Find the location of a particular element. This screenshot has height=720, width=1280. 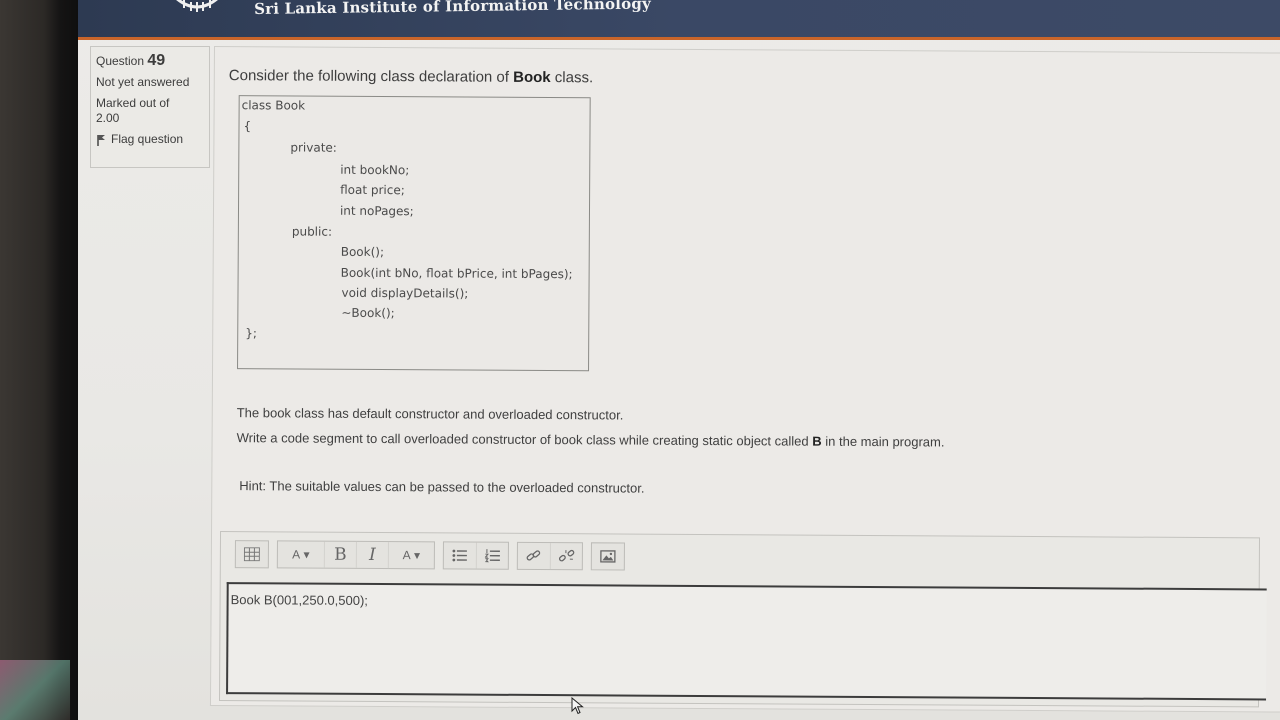

code-line: void displayDetails(); is located at coordinates (405, 293).